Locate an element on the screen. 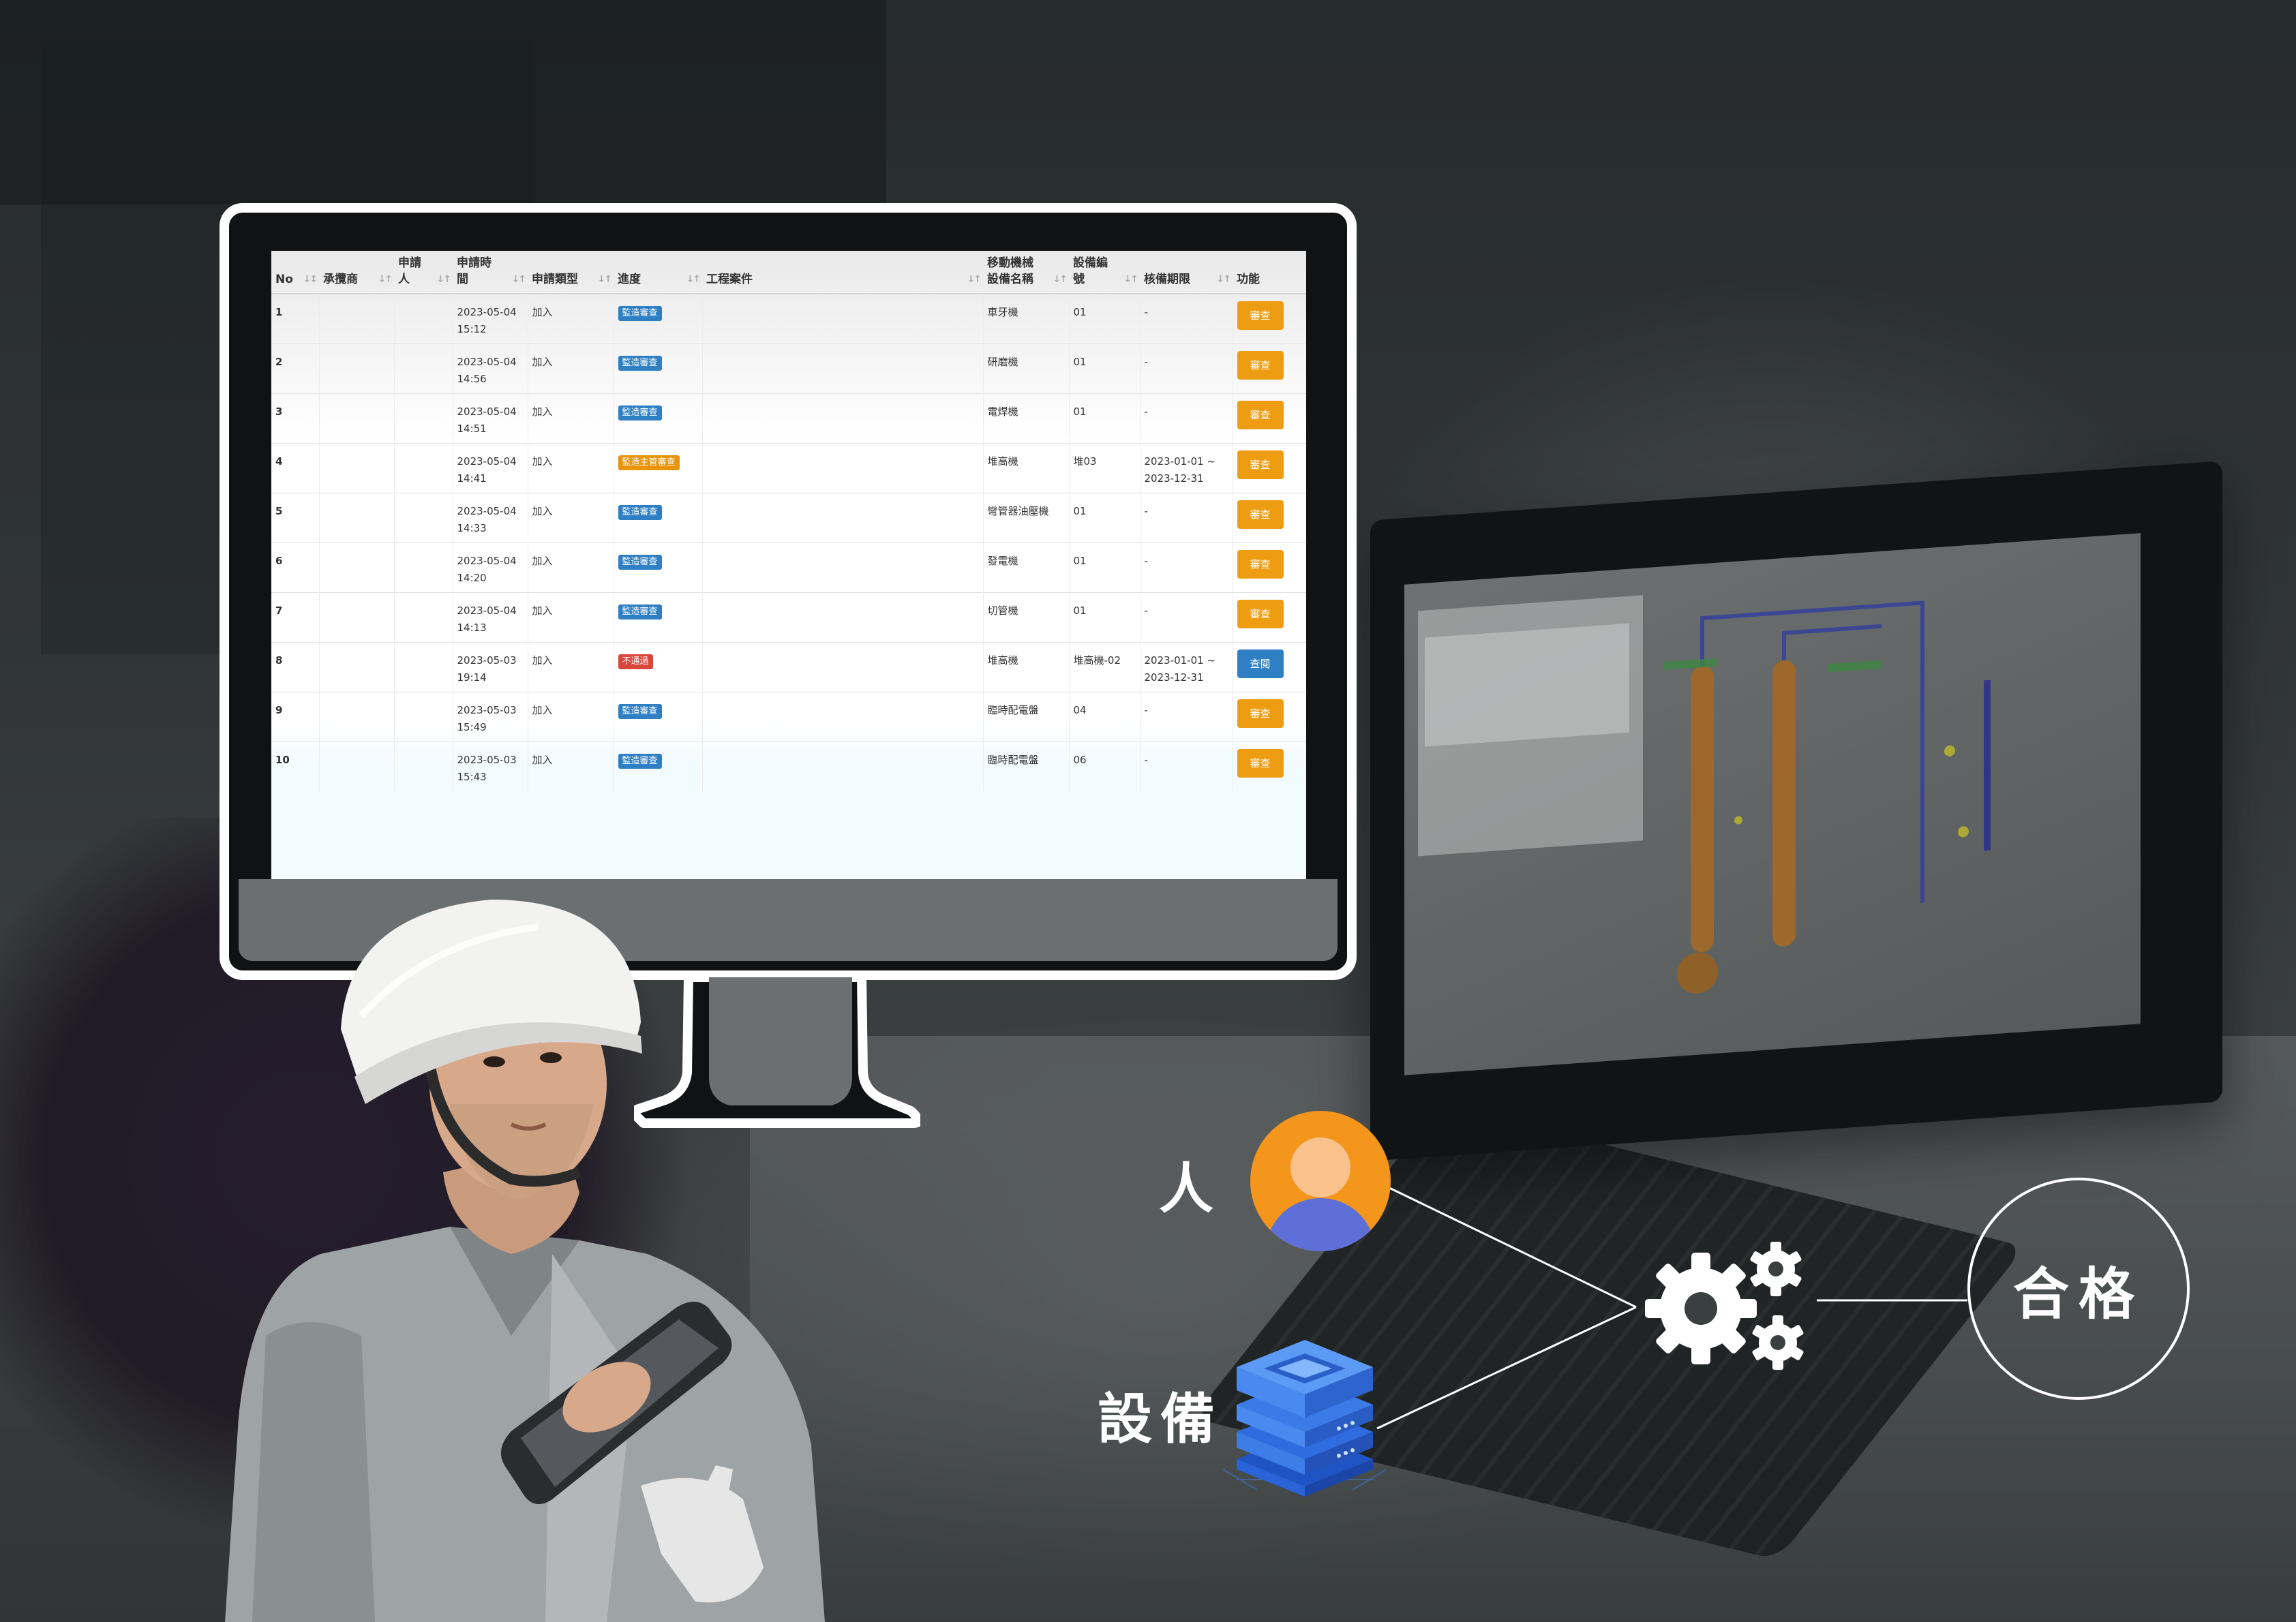  server-stack-icon is located at coordinates (1304, 1418).